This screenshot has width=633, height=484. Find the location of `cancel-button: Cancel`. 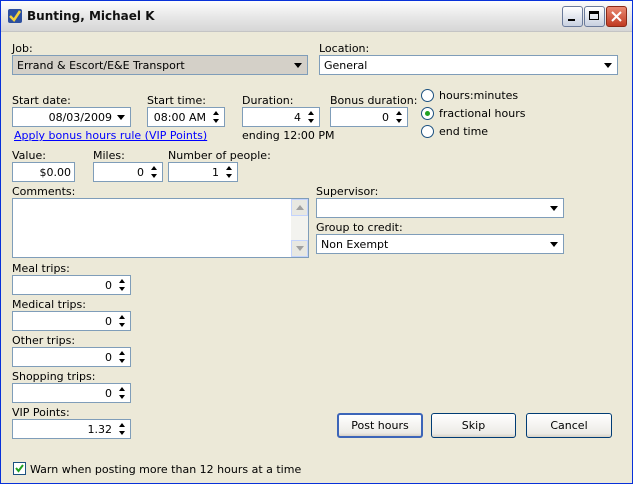

cancel-button: Cancel is located at coordinates (569, 425).